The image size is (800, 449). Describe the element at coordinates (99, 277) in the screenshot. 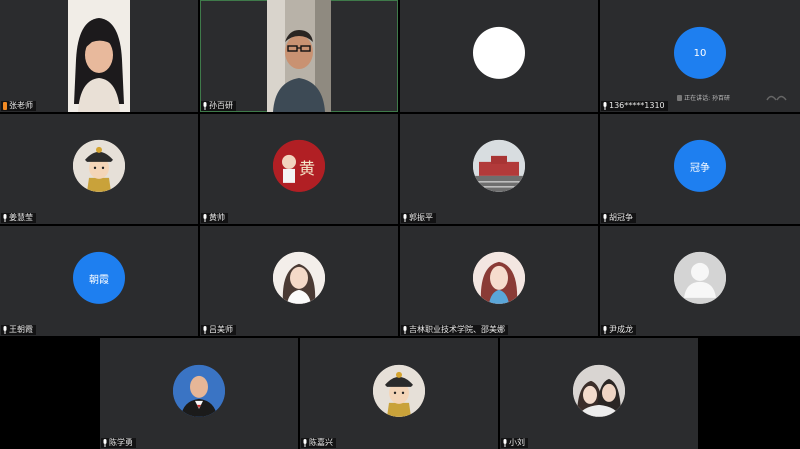

I see `avatar: 朝霞` at that location.